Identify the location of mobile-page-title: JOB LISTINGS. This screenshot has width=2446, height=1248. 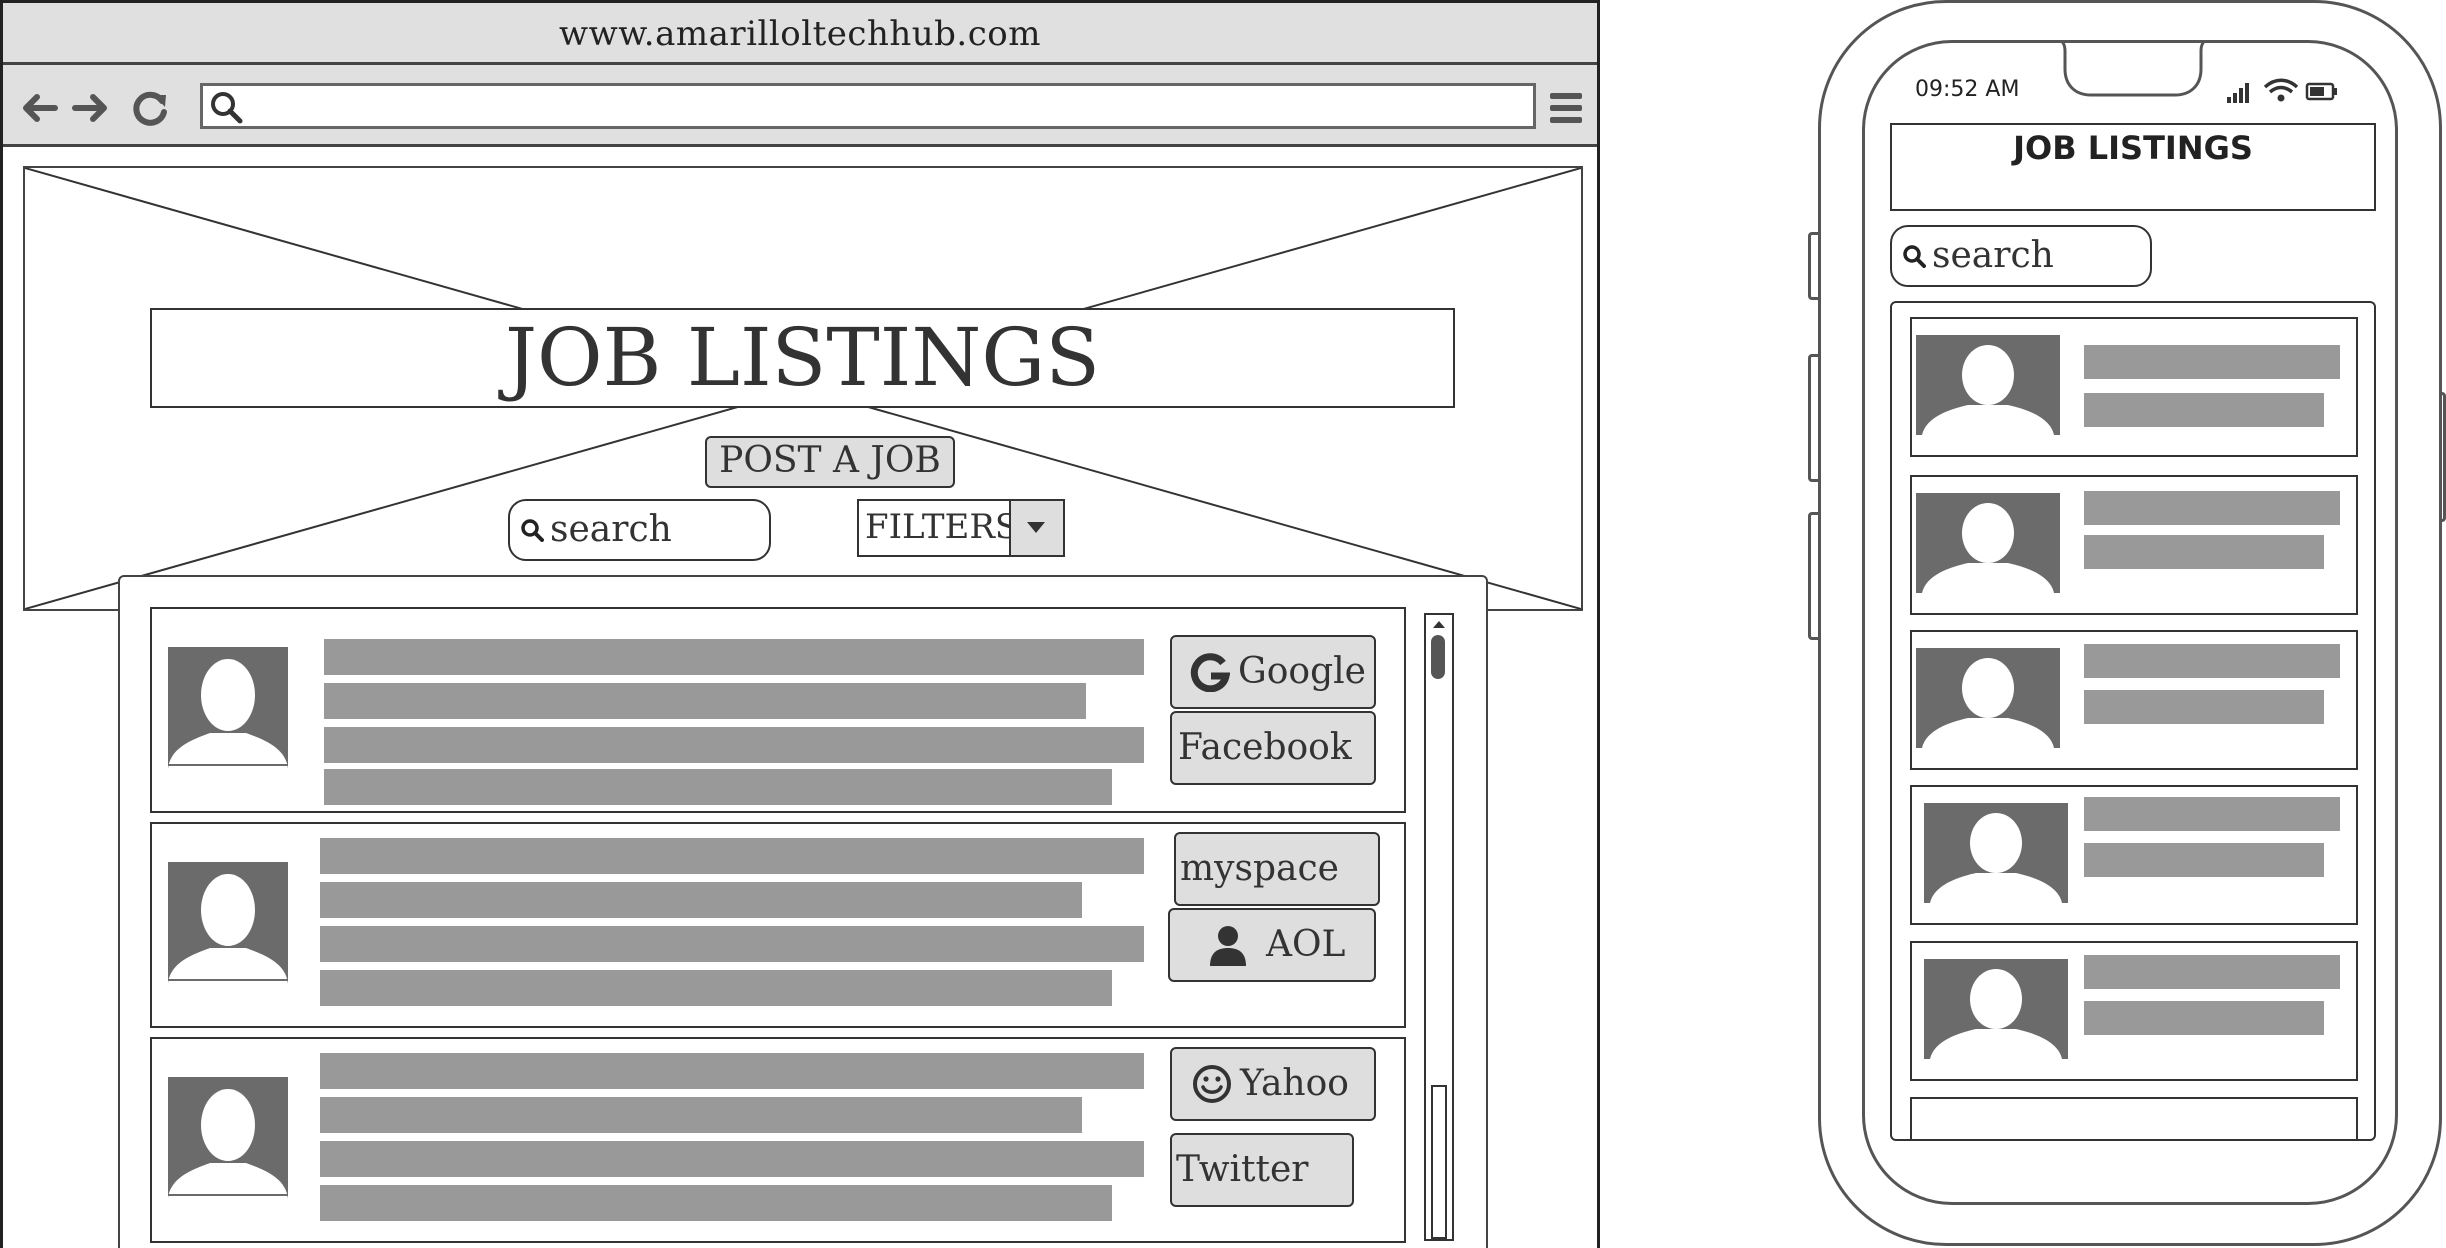
(2133, 148).